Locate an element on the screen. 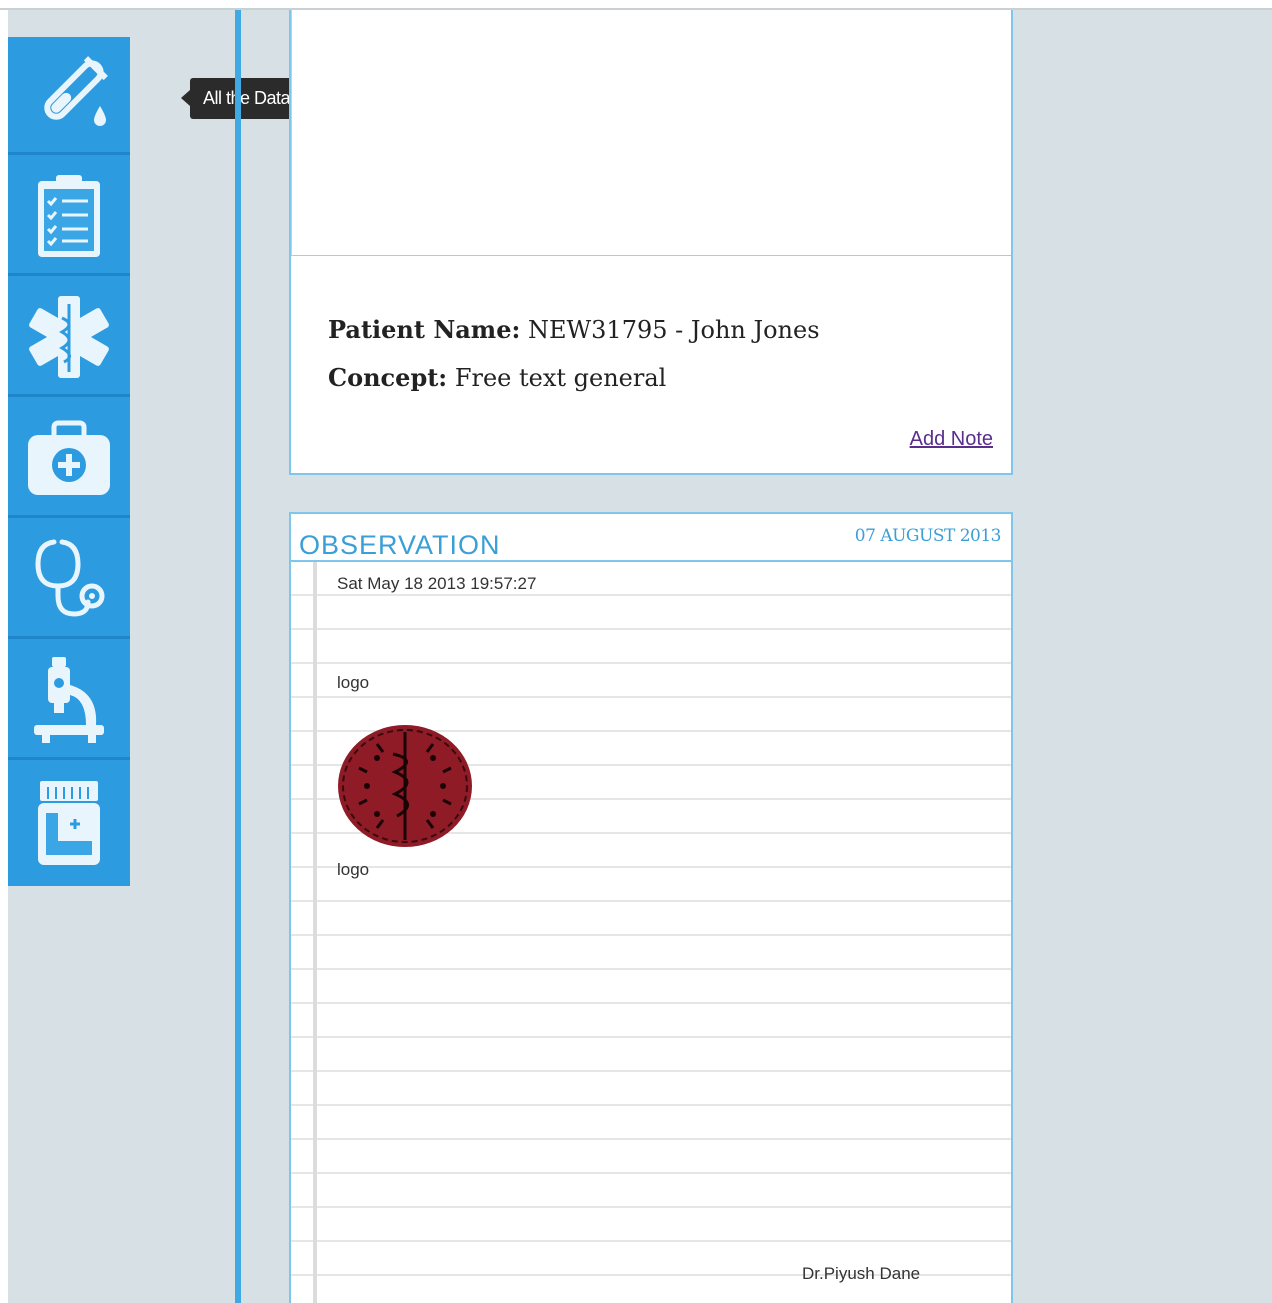  add-note-link: Add Note is located at coordinates (951, 439).